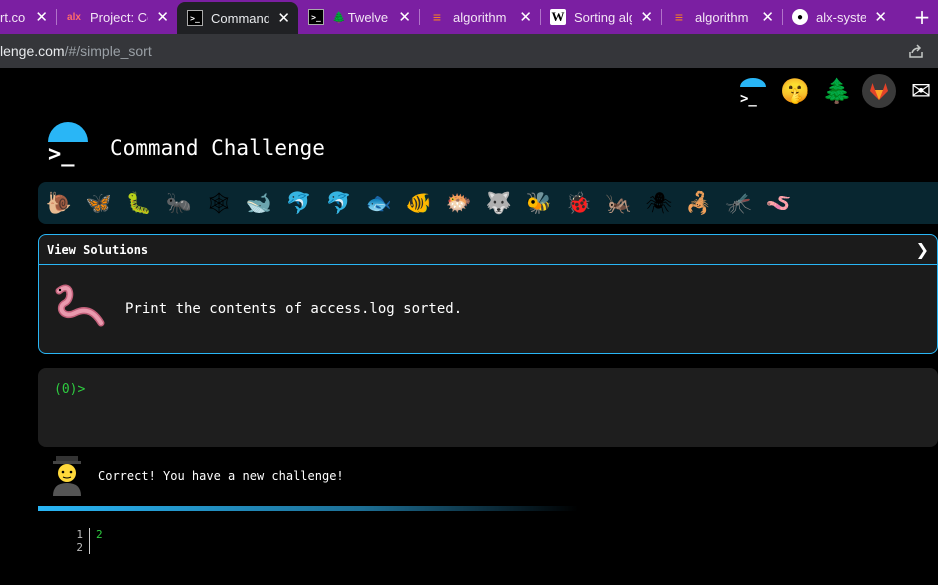  What do you see at coordinates (659, 203) in the screenshot?
I see `creature-spider: 🕷` at bounding box center [659, 203].